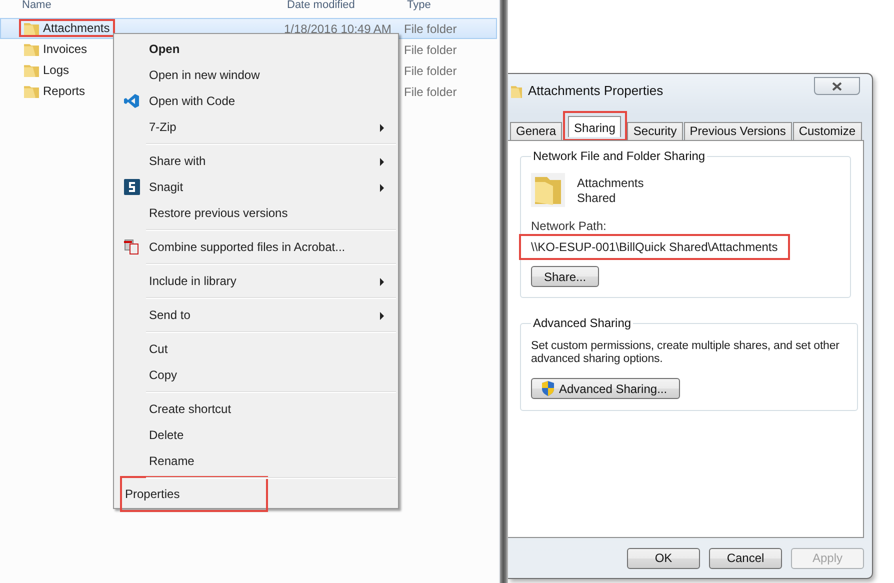  What do you see at coordinates (569, 226) in the screenshot?
I see `field-label: Network Path:` at bounding box center [569, 226].